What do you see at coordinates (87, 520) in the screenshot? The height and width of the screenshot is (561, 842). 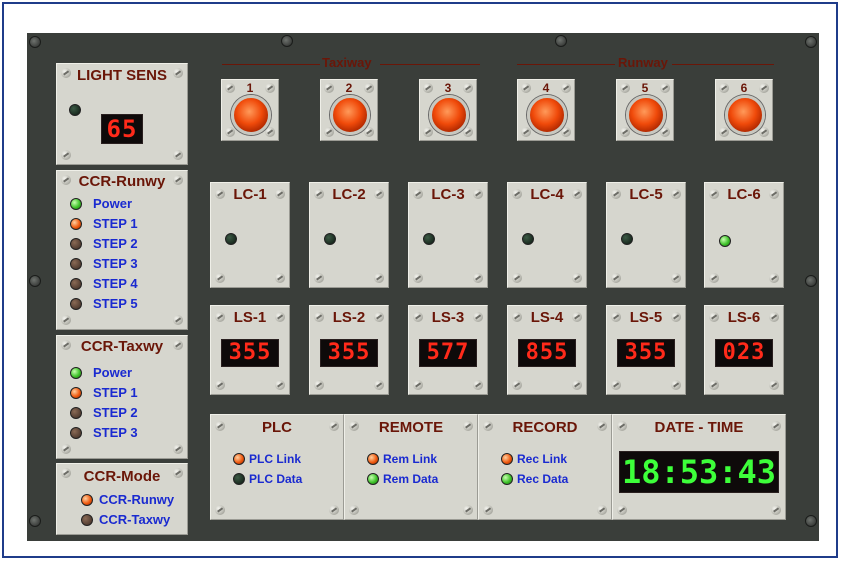 I see `ccr-mode-taxiway-led` at bounding box center [87, 520].